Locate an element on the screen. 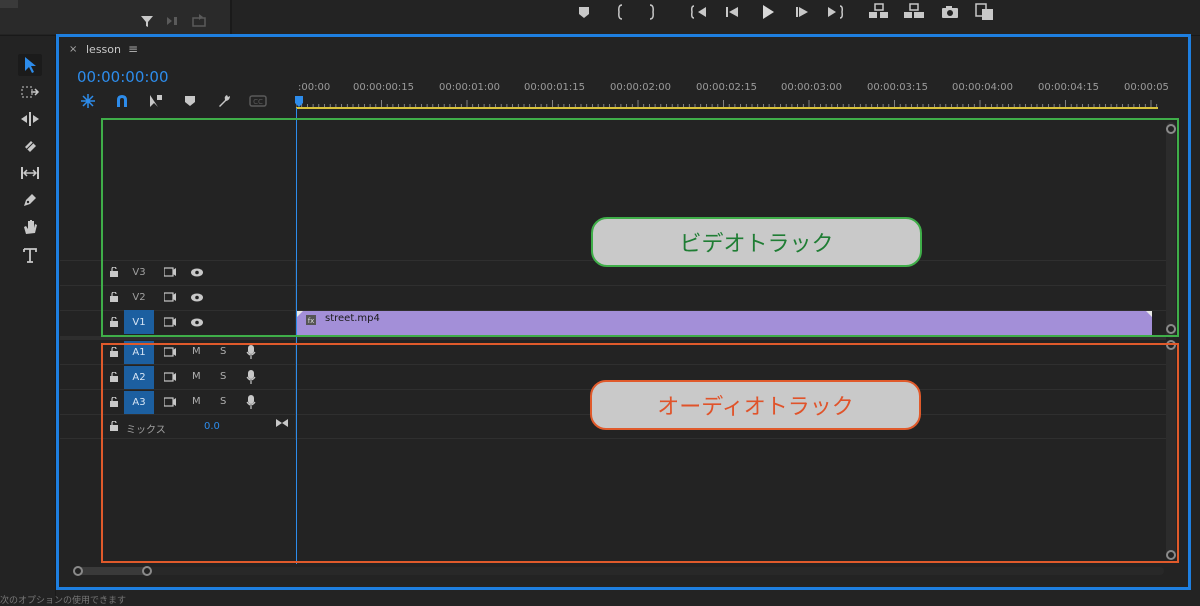 This screenshot has height=606, width=1200. filter-icon is located at coordinates (147, 21).